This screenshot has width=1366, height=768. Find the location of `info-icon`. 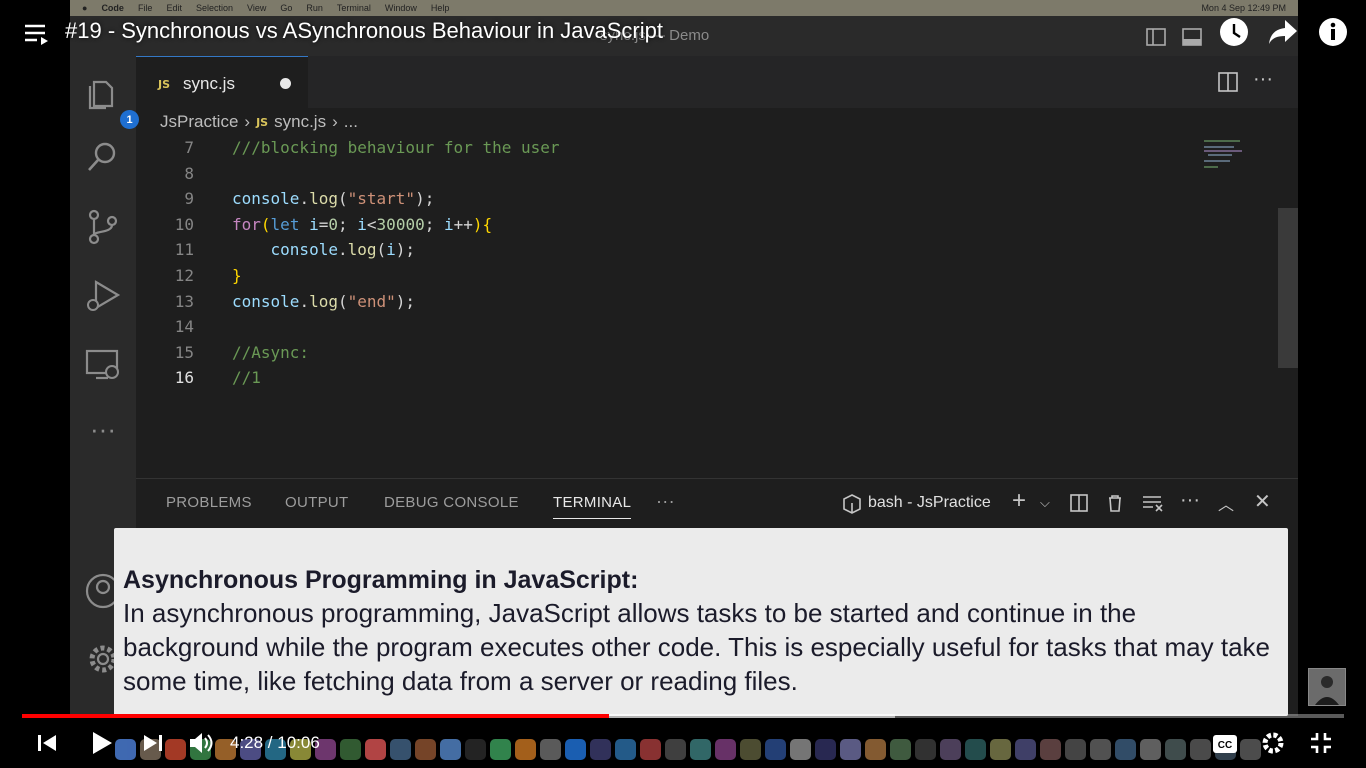

info-icon is located at coordinates (1333, 32).